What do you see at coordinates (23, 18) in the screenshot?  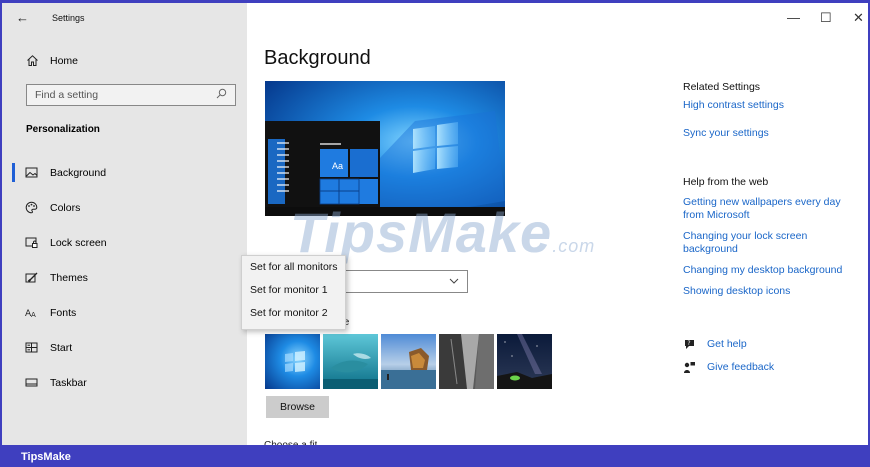 I see `back-arrow-icon: ←` at bounding box center [23, 18].